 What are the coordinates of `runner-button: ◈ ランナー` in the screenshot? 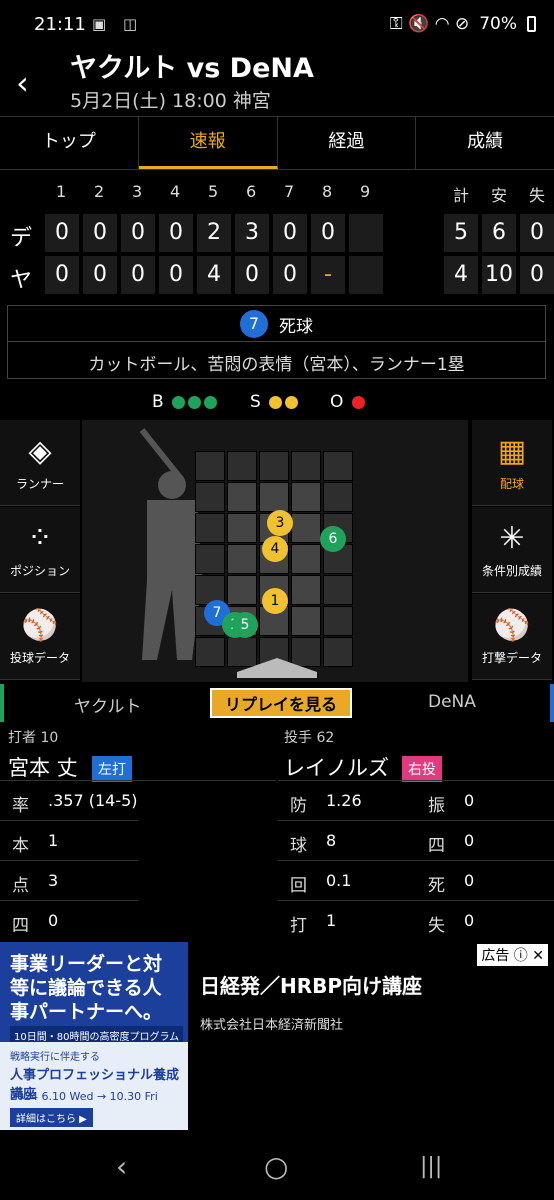 It's located at (40, 463).